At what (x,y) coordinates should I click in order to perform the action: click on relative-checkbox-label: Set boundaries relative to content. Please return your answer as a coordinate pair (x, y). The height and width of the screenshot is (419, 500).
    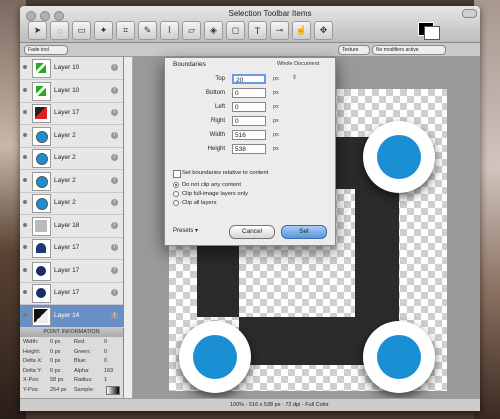
    Looking at the image, I should click on (225, 173).